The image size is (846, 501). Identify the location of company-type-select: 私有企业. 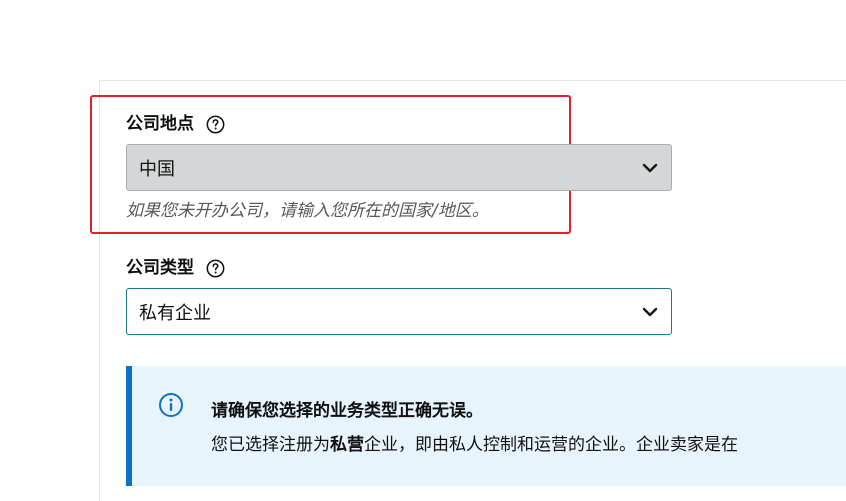
(399, 311).